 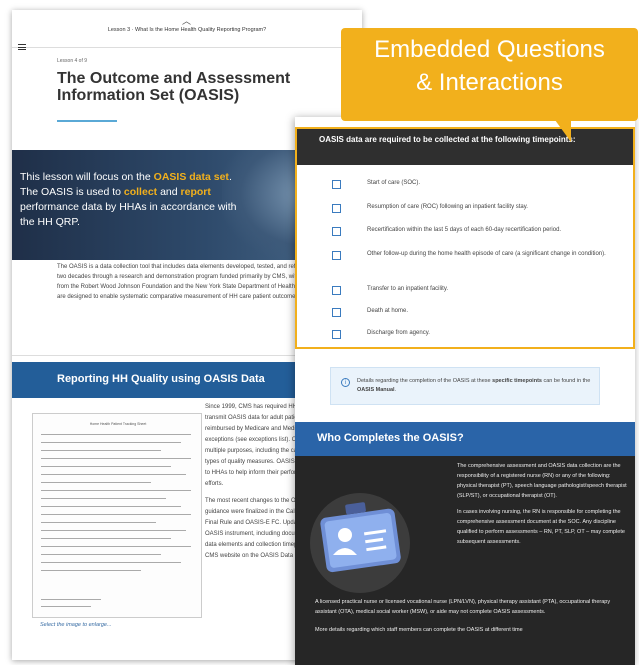 I want to click on lesson-number: Lesson 4 of 9, so click(x=72, y=61).